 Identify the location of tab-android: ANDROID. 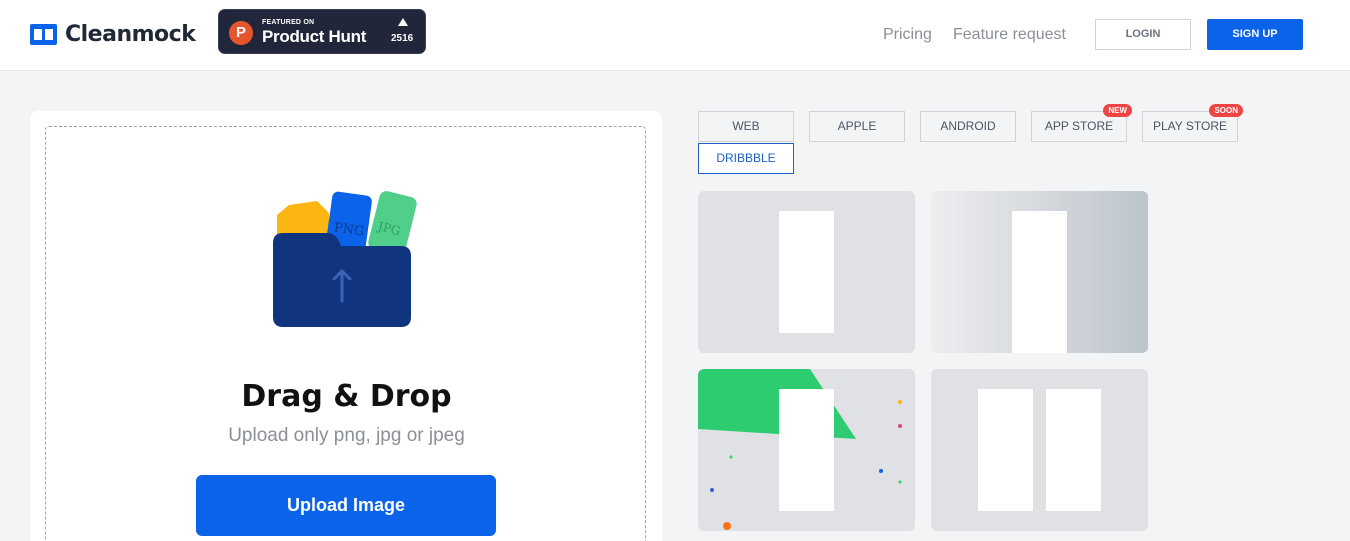
(968, 126).